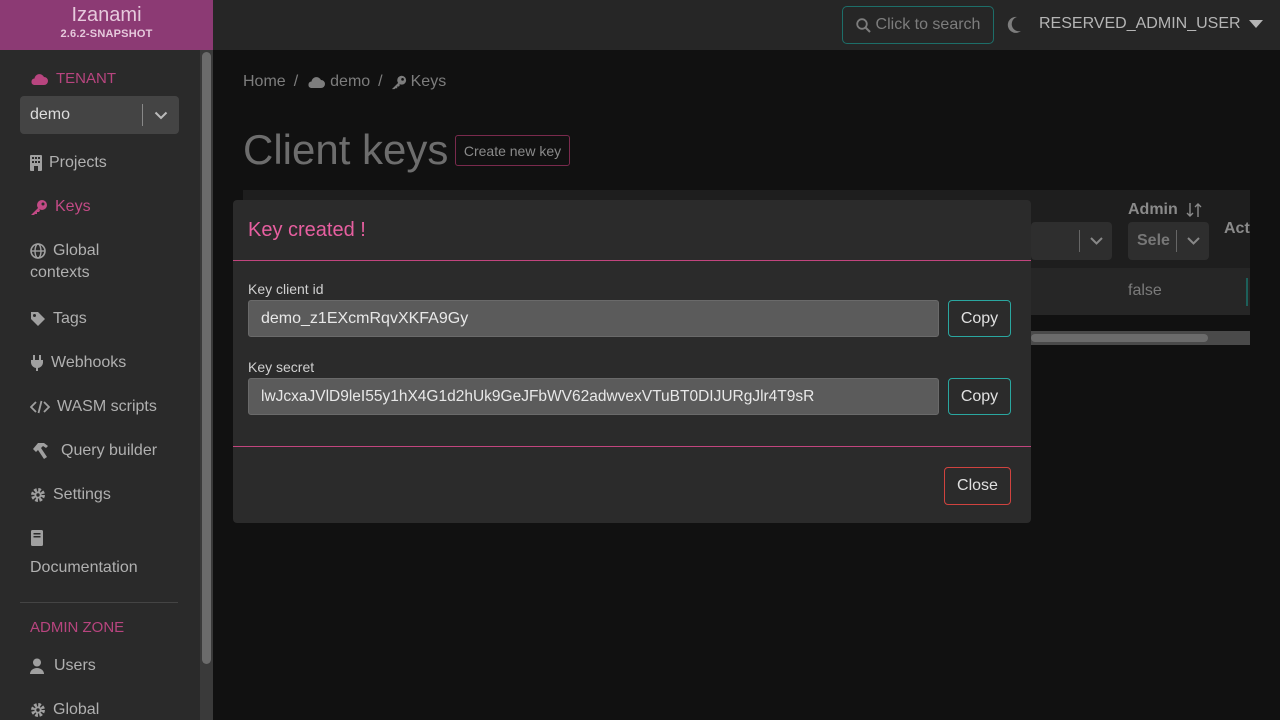  I want to click on sort-icon, so click(1194, 210).